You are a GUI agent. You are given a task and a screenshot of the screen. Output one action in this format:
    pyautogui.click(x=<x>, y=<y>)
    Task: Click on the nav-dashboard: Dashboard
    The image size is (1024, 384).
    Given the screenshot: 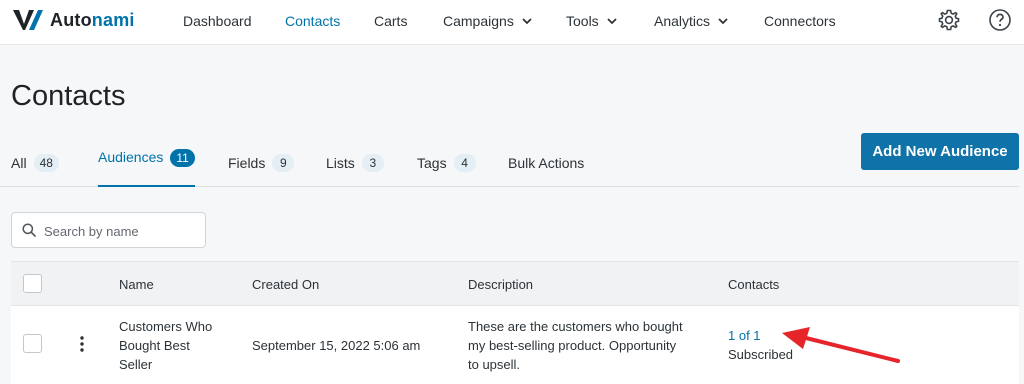 What is the action you would take?
    pyautogui.click(x=217, y=21)
    